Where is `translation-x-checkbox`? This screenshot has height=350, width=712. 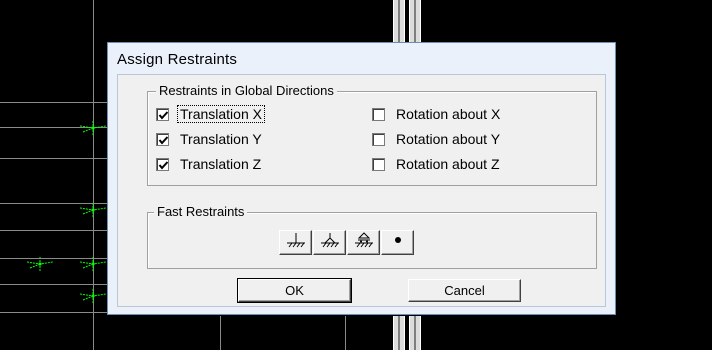 translation-x-checkbox is located at coordinates (162, 114).